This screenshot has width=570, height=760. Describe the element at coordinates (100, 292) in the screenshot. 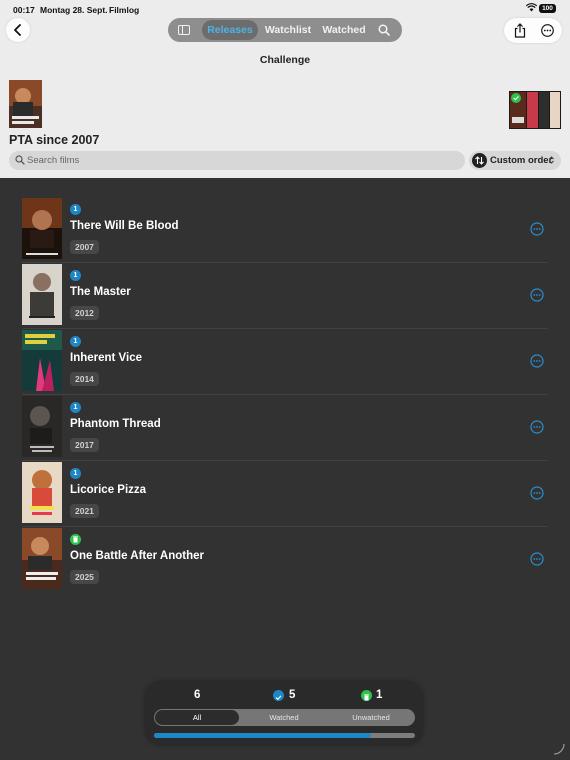

I see `film-title: The Master` at that location.